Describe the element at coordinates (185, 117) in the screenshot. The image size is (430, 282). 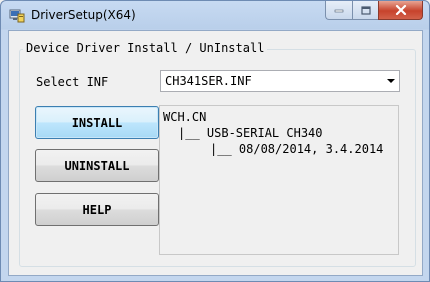
I see `vendor-text: WCH.CN` at that location.